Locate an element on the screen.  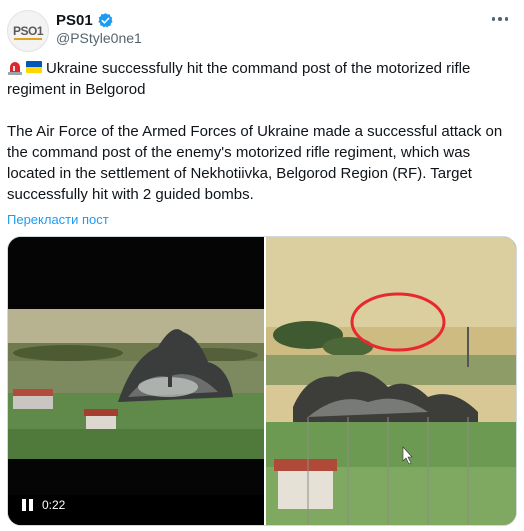
video-timestamp: 0:22 is located at coordinates (54, 505).